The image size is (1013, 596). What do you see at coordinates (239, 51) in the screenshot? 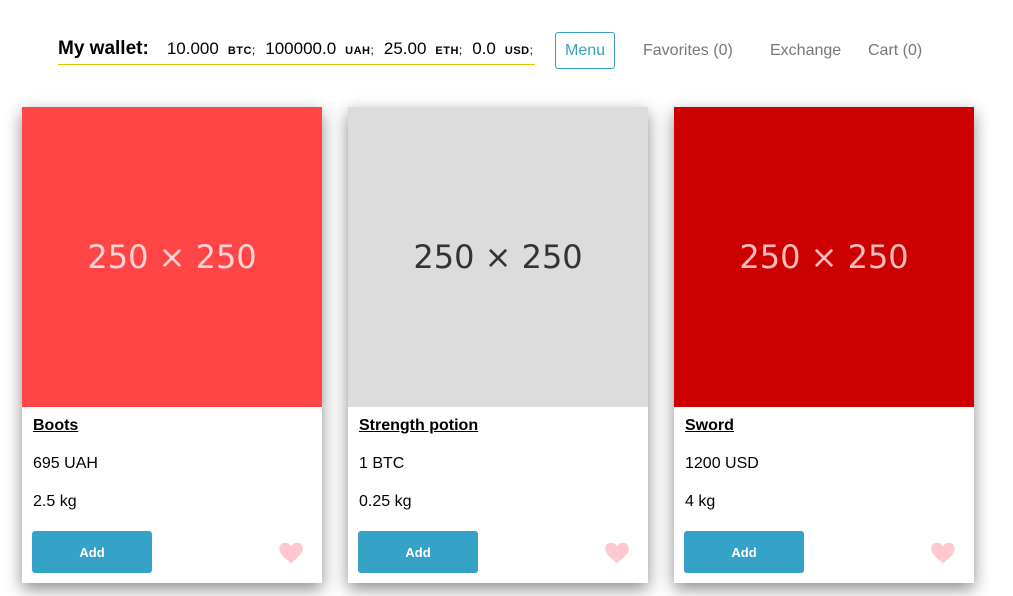
I see `wallet-currency: BTC` at bounding box center [239, 51].